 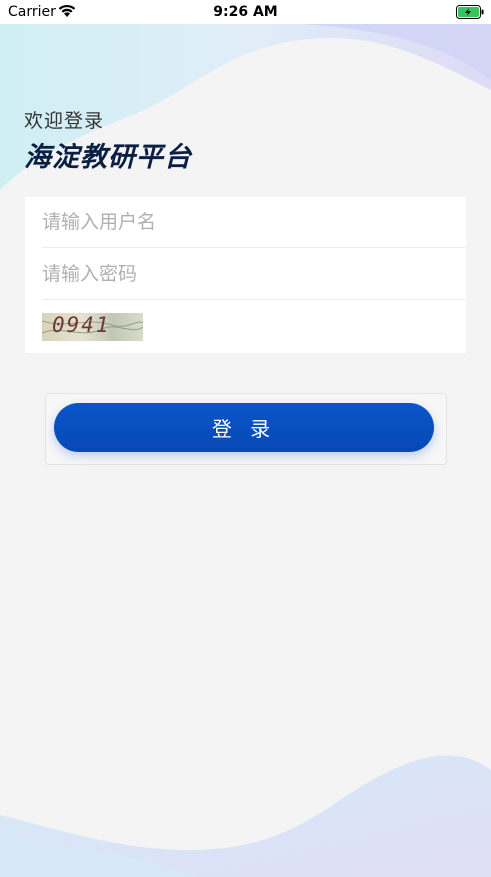 I want to click on welcome-text: 欢迎登录, so click(x=64, y=121).